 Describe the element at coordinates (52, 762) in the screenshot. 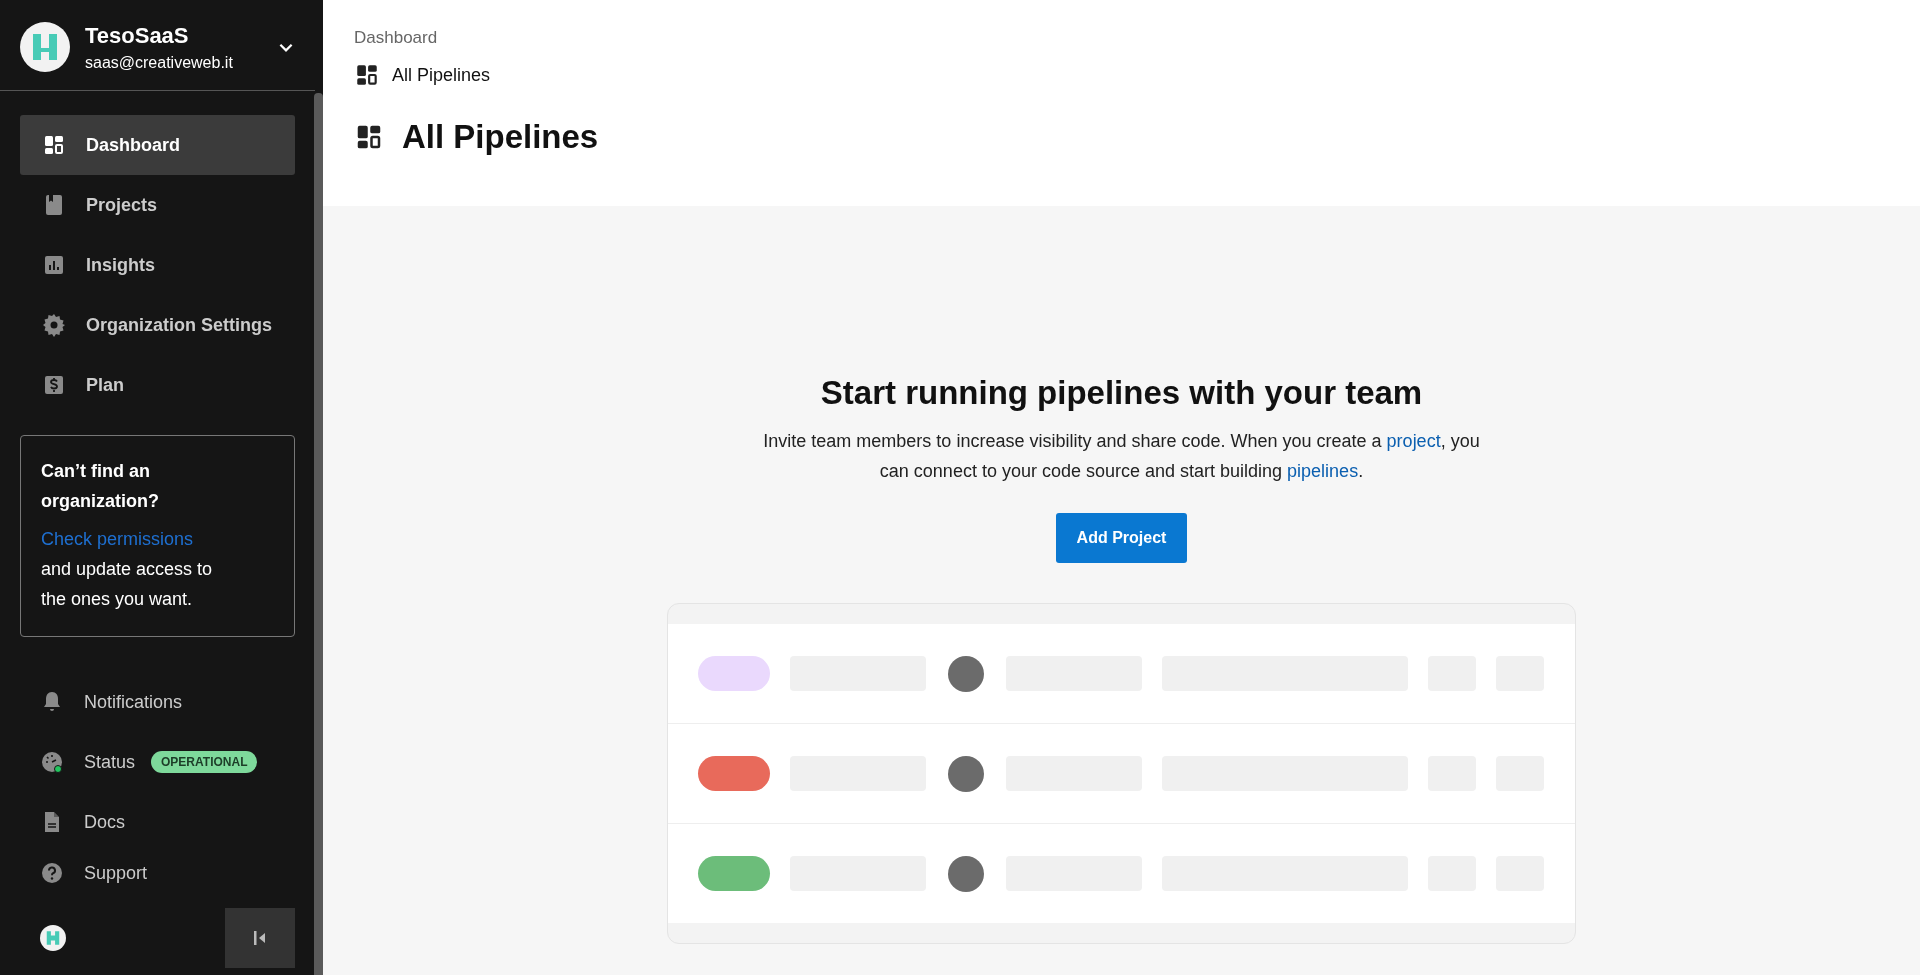

I see `gauge-icon` at that location.